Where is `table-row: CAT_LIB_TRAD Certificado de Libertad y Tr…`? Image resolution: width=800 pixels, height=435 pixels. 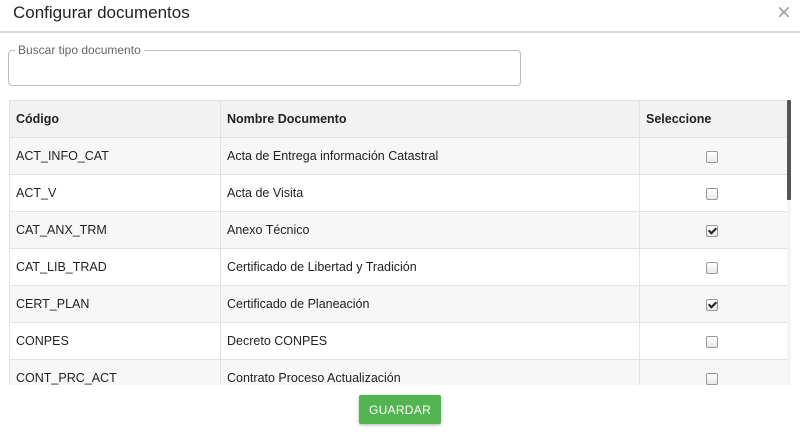 table-row: CAT_LIB_TRAD Certificado de Libertad y Tr… is located at coordinates (398, 267).